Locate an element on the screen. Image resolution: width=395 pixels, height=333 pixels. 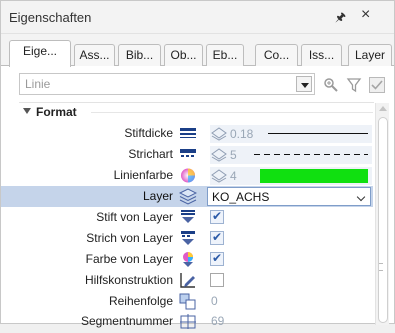
line-type-icon is located at coordinates (188, 154).